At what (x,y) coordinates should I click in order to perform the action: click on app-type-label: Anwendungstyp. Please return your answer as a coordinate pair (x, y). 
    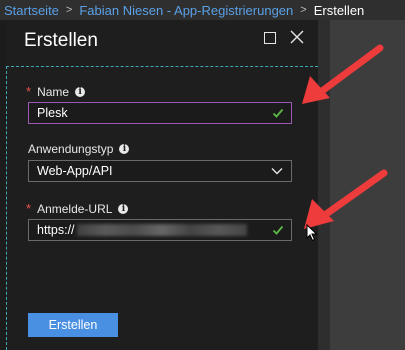
    Looking at the image, I should click on (71, 149).